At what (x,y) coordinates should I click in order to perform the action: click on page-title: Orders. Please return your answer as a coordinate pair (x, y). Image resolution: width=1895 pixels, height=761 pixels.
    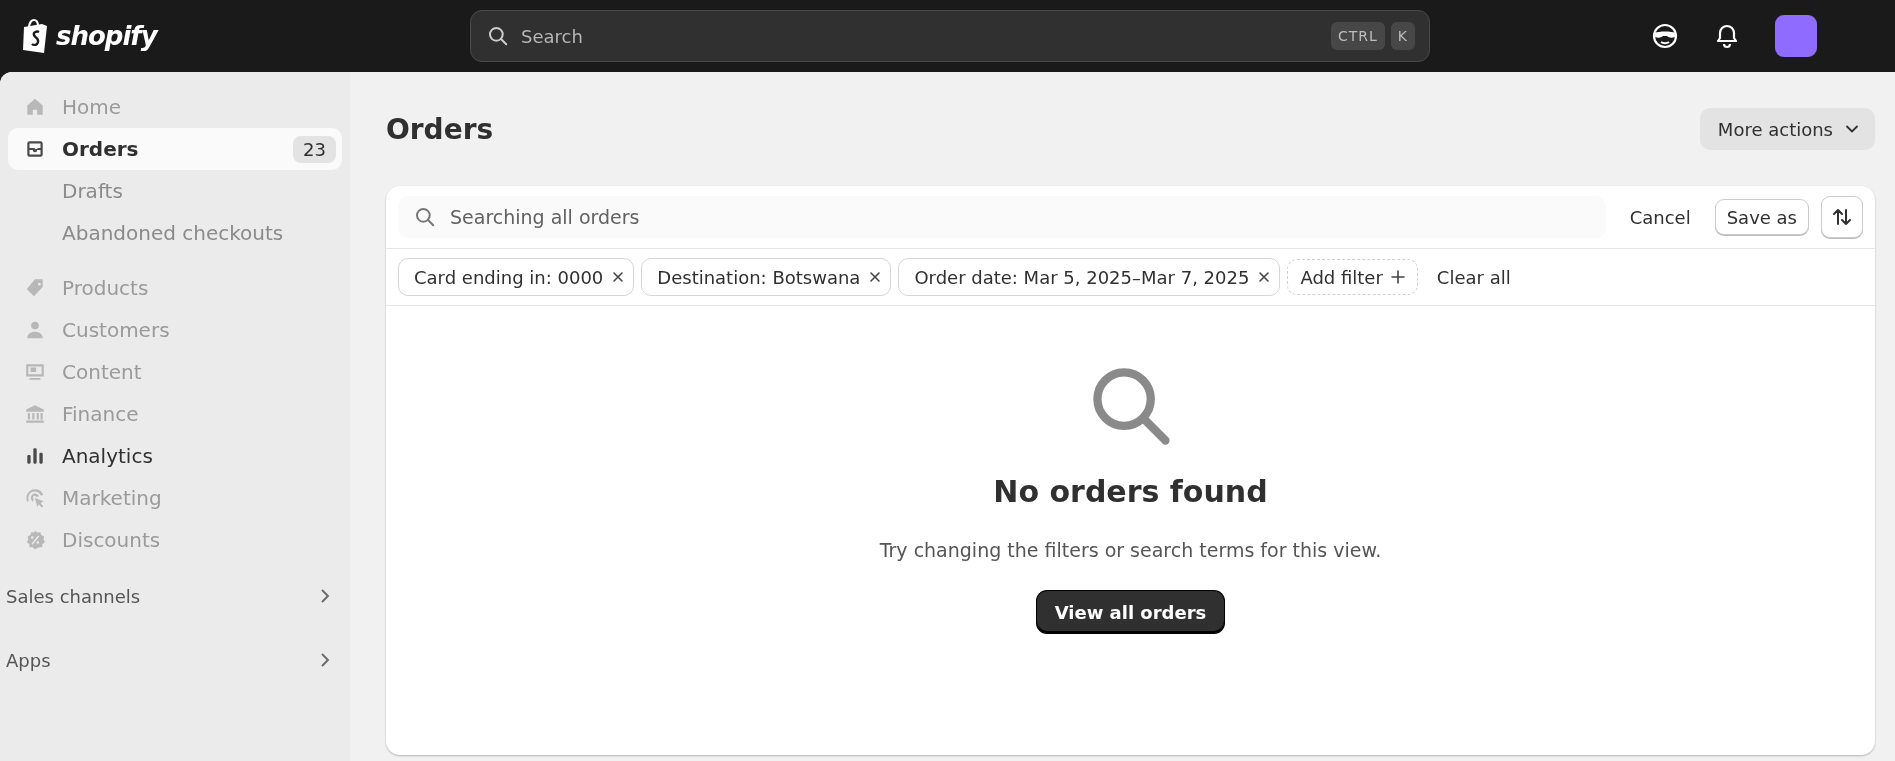
    Looking at the image, I should click on (440, 129).